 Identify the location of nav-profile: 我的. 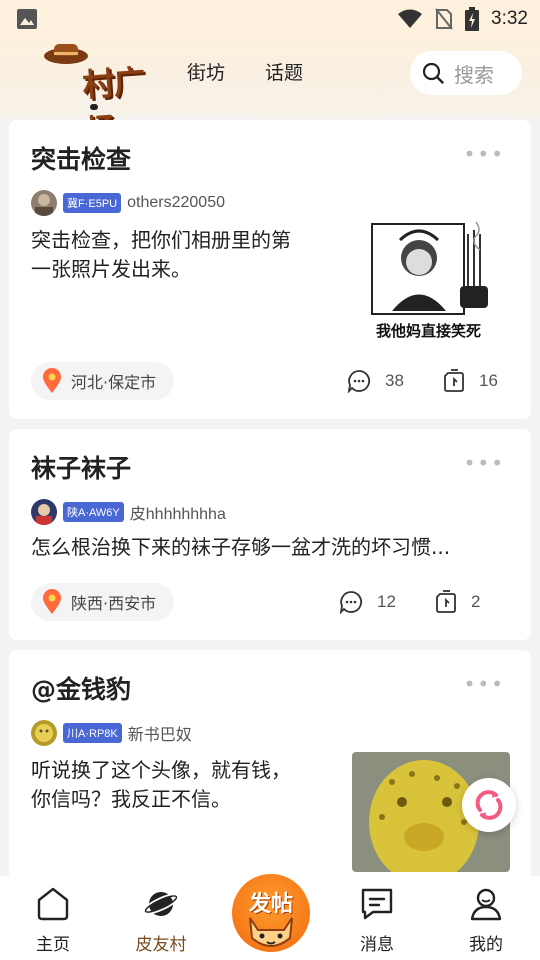
(486, 918).